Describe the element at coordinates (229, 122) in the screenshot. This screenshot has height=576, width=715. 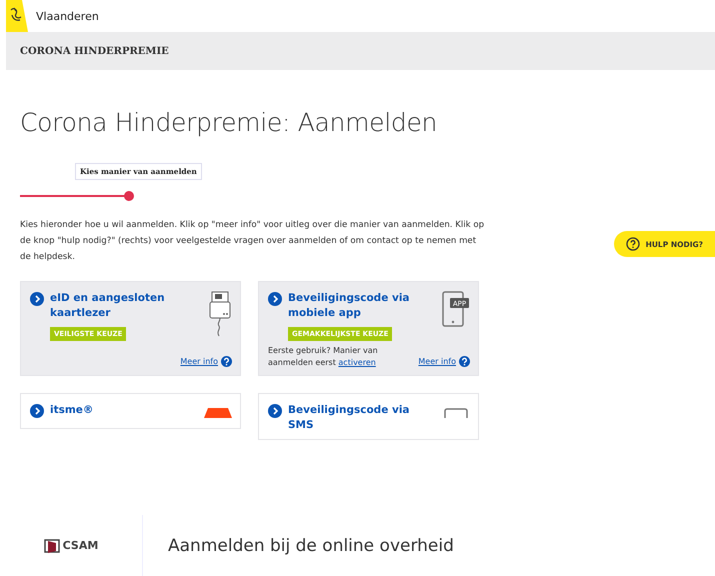
I see `page-title: Corona Hinderpremie: Aanmelden` at that location.